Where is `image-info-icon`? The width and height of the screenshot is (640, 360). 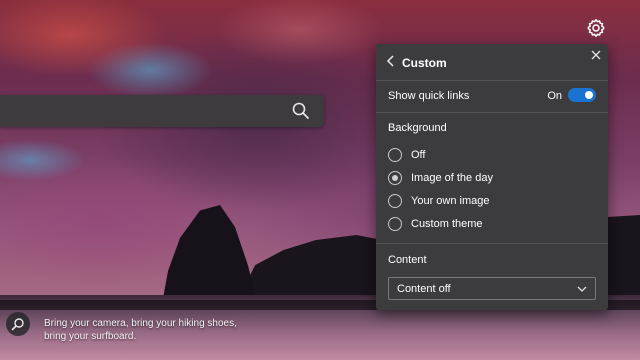 image-info-icon is located at coordinates (18, 324).